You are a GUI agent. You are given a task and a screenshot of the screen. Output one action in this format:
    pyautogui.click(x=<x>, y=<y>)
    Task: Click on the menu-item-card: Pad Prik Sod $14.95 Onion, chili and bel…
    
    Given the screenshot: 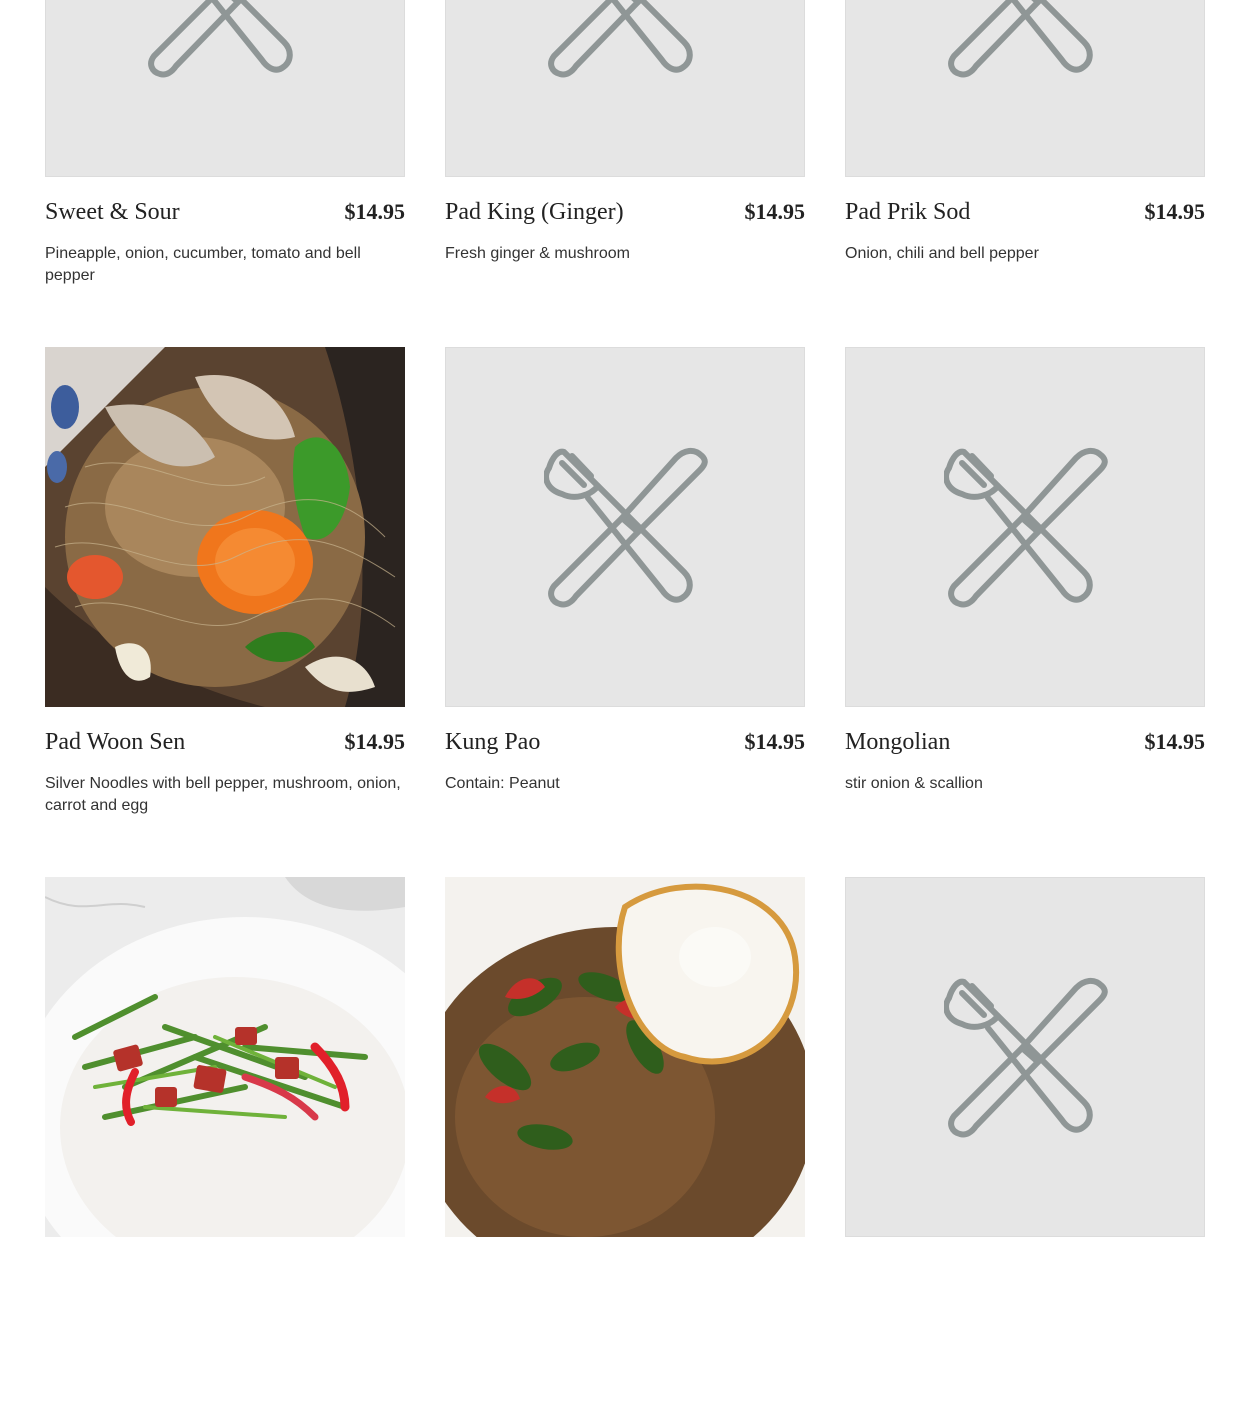 What is the action you would take?
    pyautogui.click(x=1025, y=173)
    